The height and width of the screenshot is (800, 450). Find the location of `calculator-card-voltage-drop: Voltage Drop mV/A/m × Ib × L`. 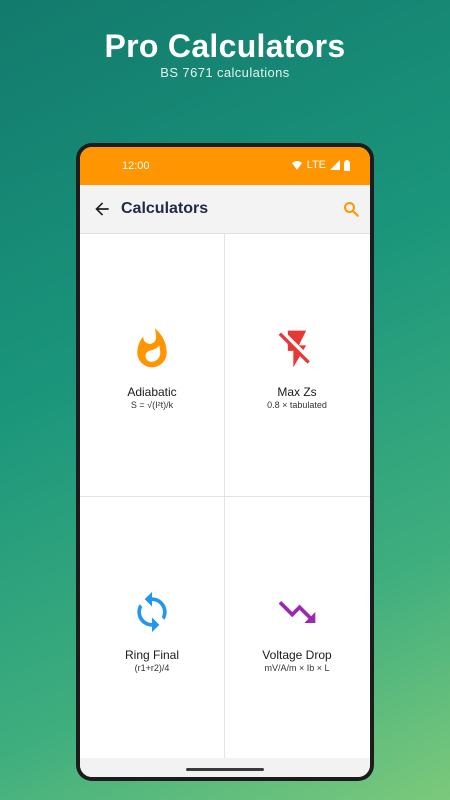

calculator-card-voltage-drop: Voltage Drop mV/A/m × Ib × L is located at coordinates (297, 628).